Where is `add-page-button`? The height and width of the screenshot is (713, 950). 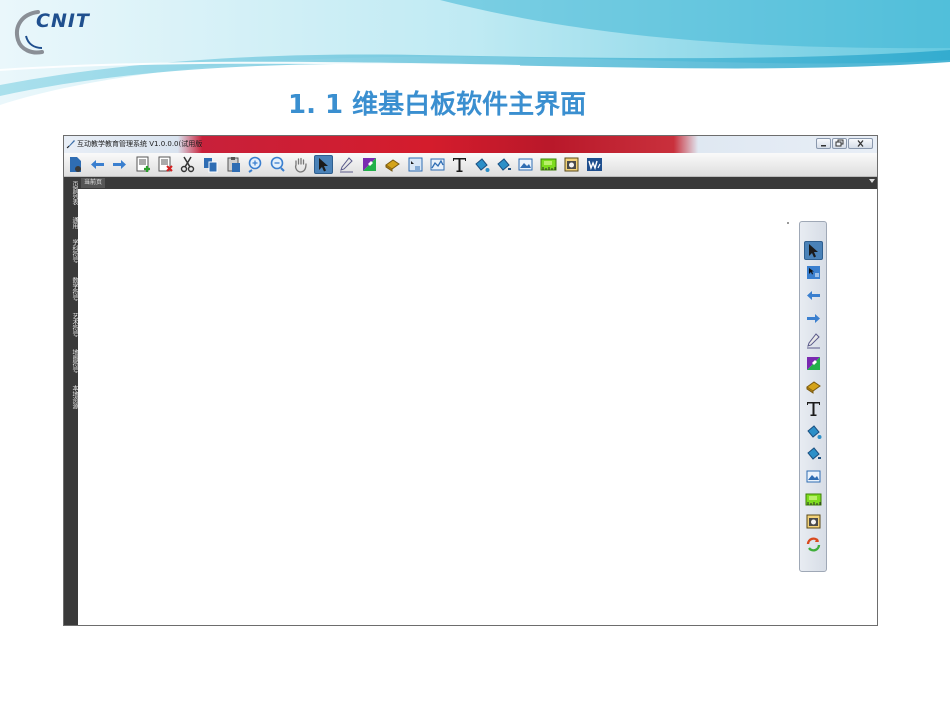
add-page-button is located at coordinates (143, 164).